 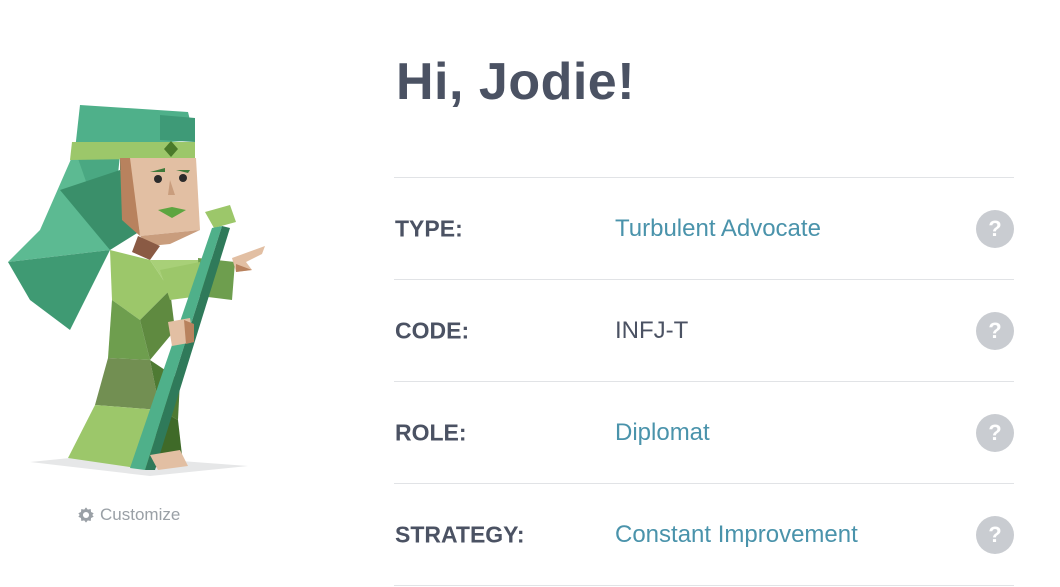 What do you see at coordinates (718, 229) in the screenshot?
I see `personality-type-link: Turbulent Advocate` at bounding box center [718, 229].